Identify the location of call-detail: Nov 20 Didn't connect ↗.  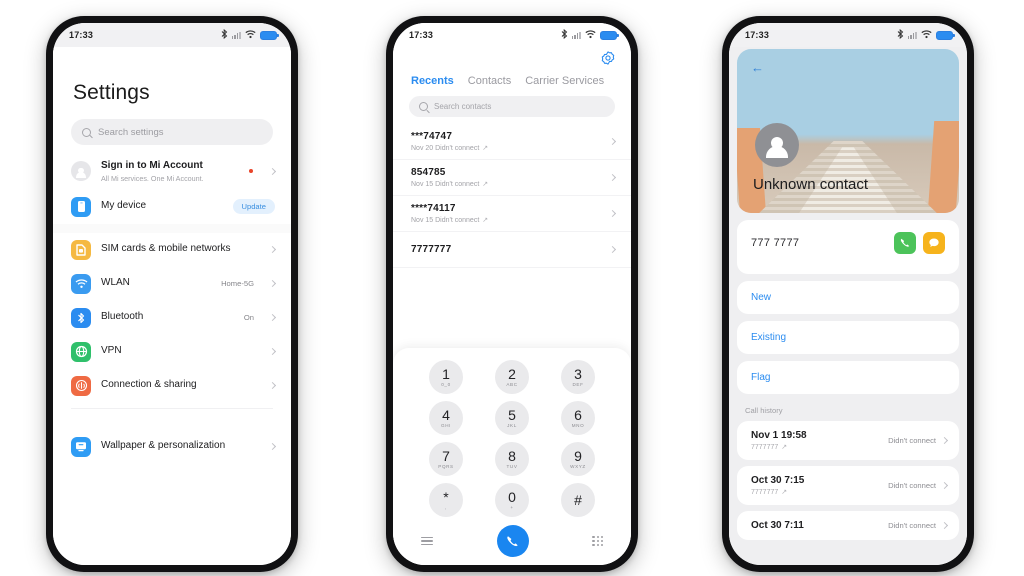
(510, 148).